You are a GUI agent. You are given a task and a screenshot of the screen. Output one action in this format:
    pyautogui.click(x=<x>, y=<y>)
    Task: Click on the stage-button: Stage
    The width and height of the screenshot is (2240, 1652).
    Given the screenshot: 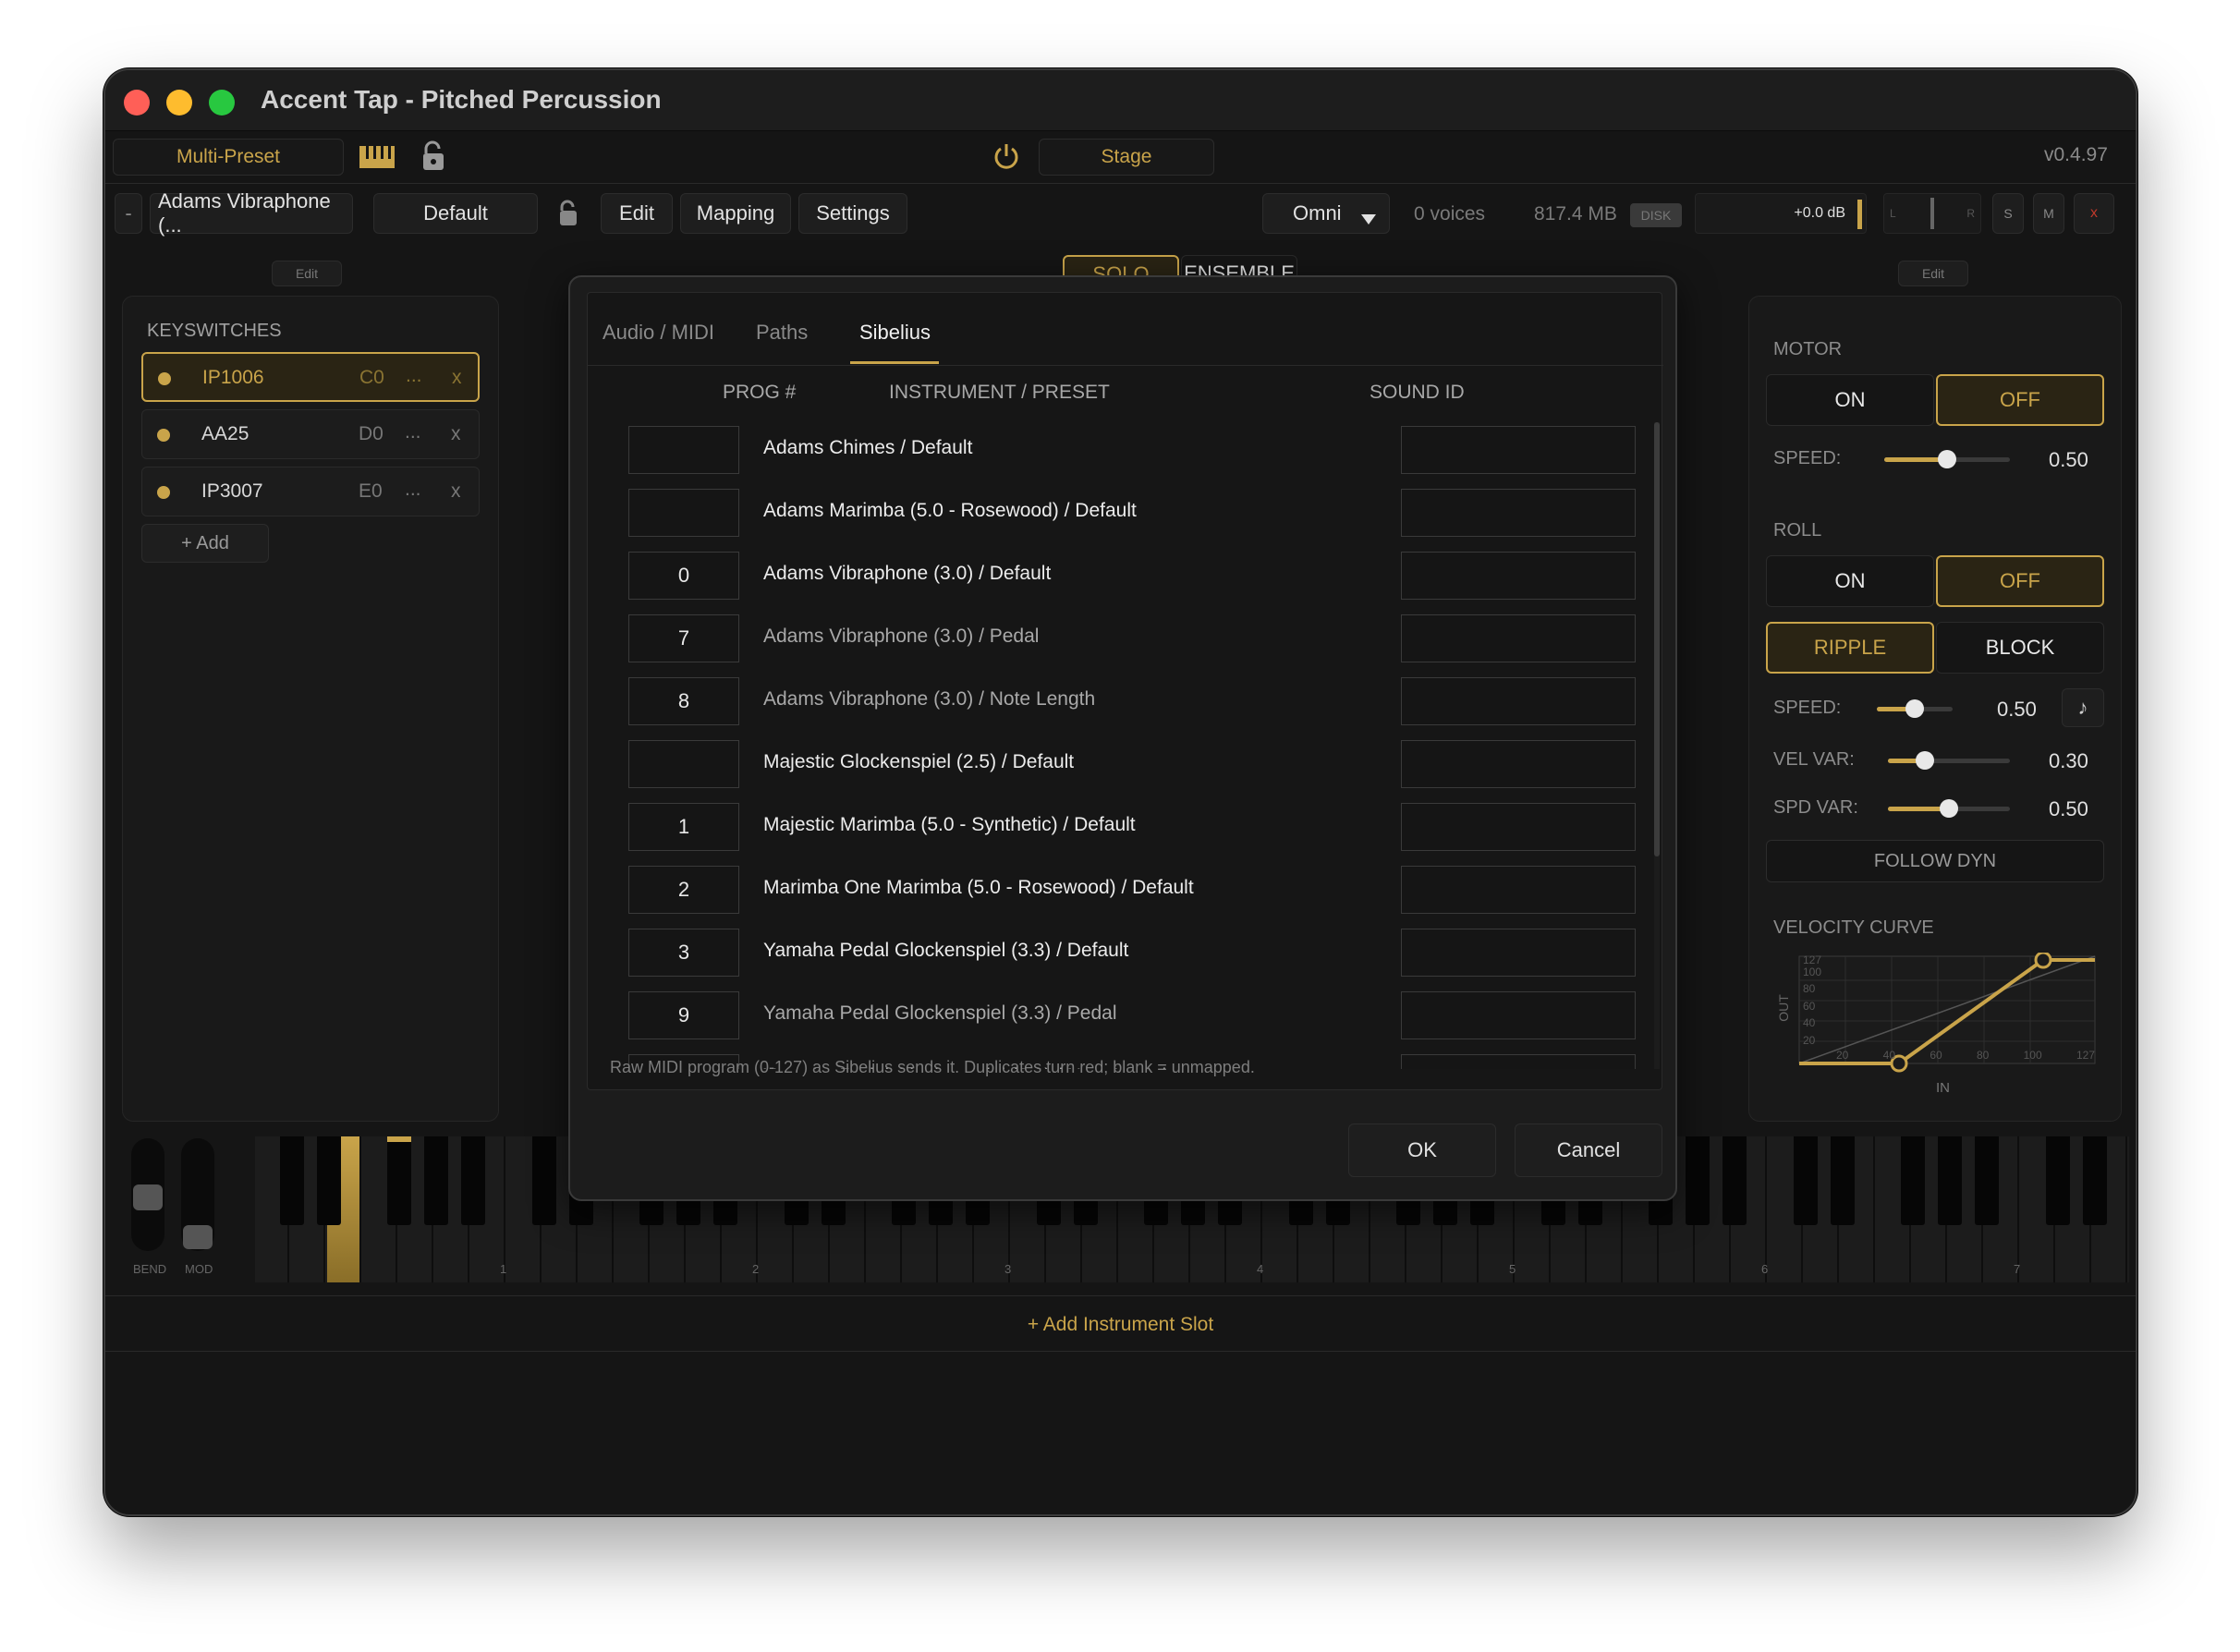 What is the action you would take?
    pyautogui.click(x=1126, y=157)
    